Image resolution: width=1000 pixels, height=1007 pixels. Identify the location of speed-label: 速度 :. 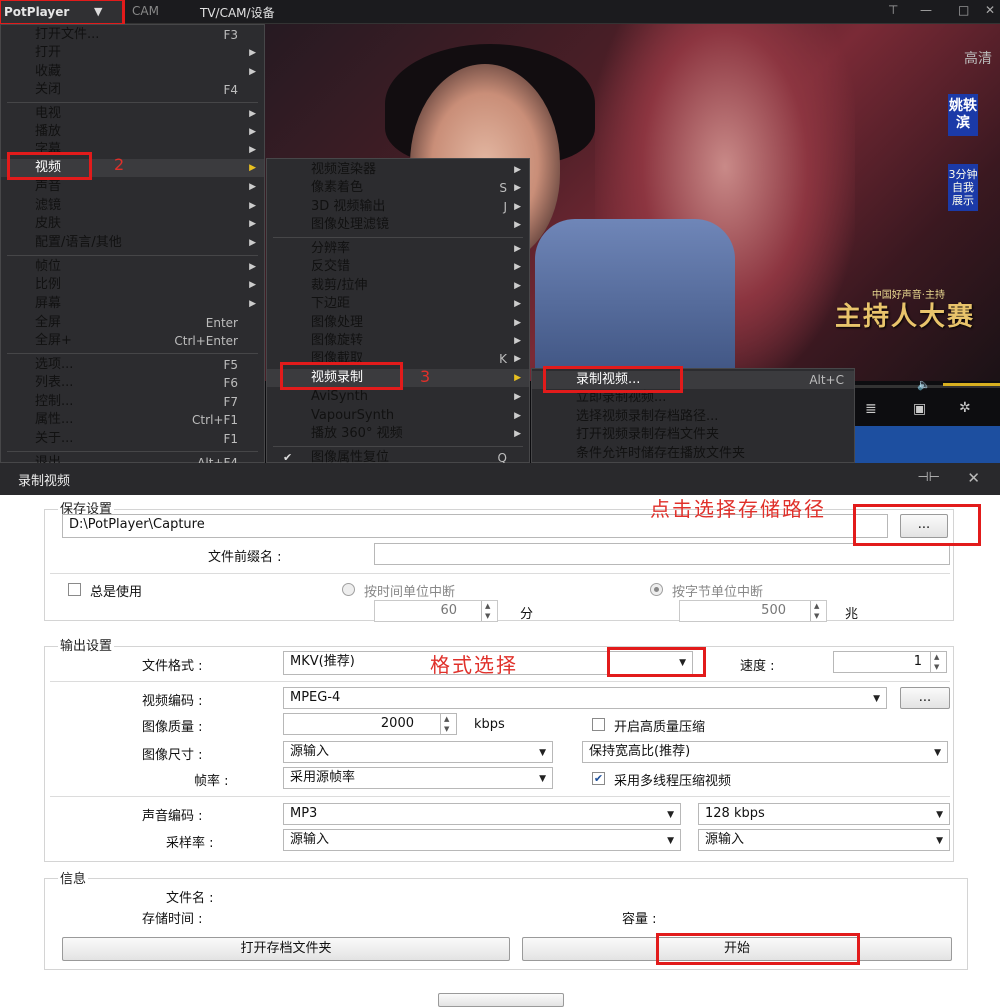
(757, 666).